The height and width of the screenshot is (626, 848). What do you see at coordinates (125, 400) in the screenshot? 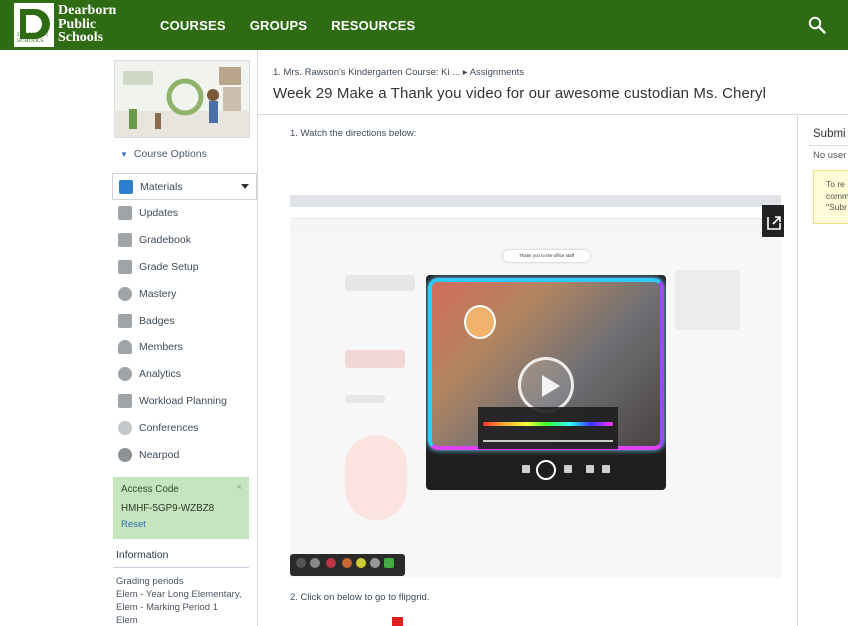
I see `workload-icon` at bounding box center [125, 400].